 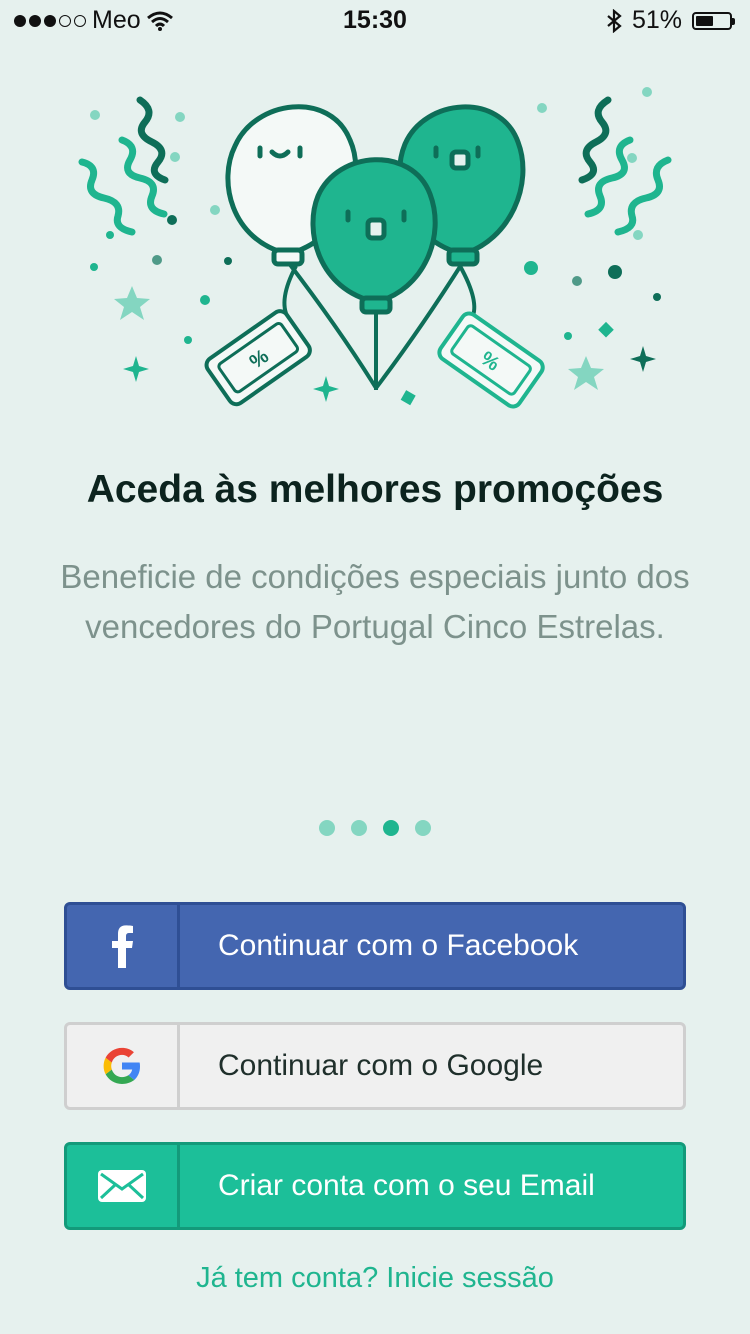 I want to click on sign-in-link: Já tem conta? Inicie sessão, so click(x=375, y=1278).